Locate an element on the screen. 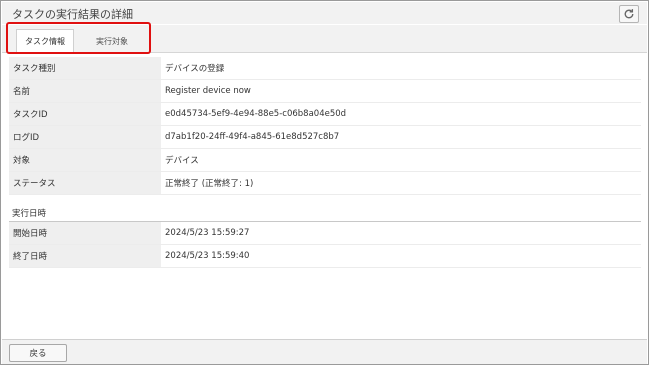  table-row: ステータス 正常終了 (正常終了: 1) is located at coordinates (325, 183).